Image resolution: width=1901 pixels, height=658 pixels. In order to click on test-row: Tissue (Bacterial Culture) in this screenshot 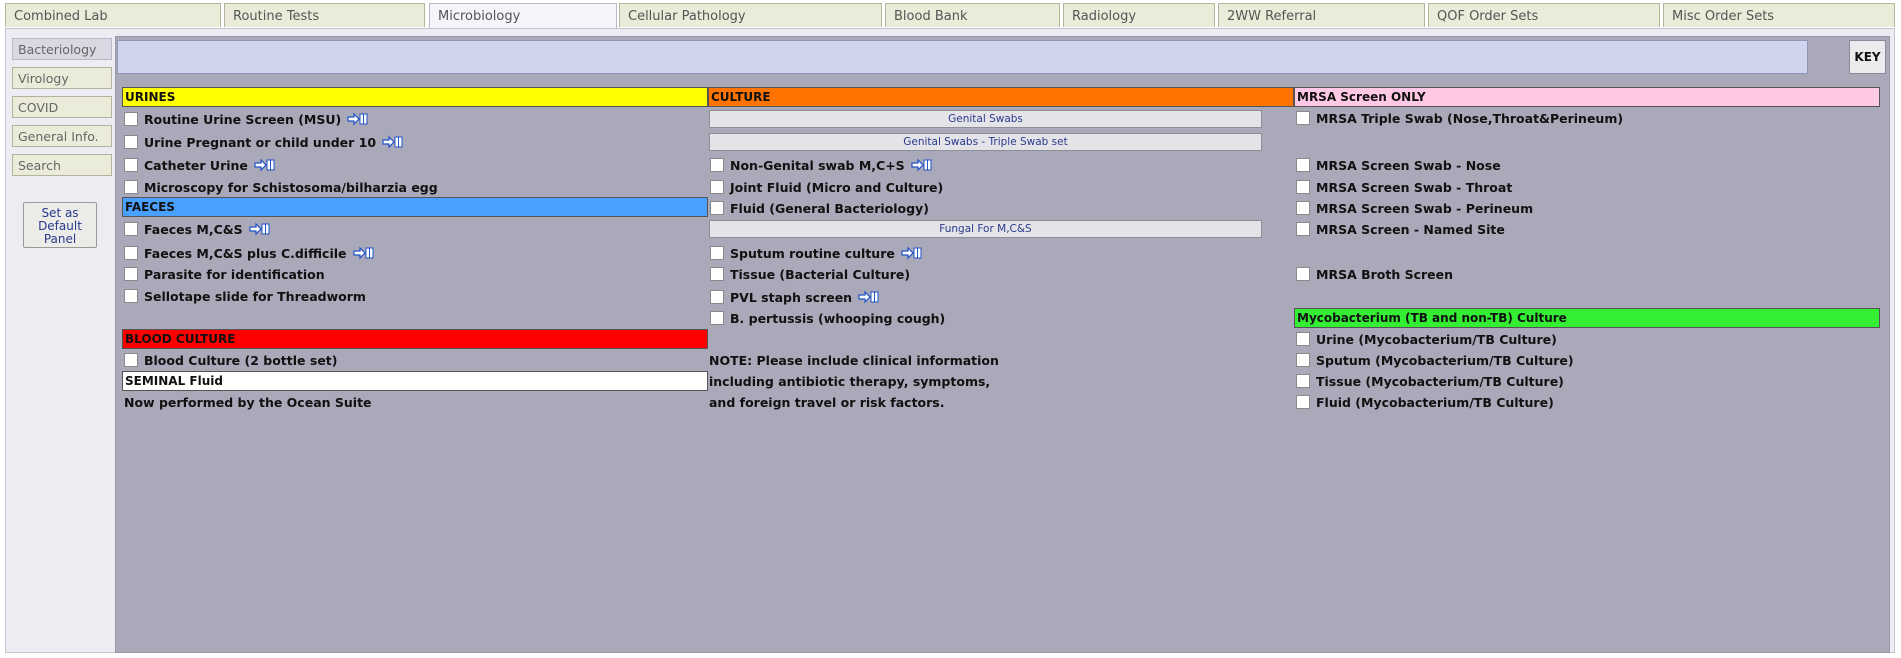, I will do `click(810, 274)`.